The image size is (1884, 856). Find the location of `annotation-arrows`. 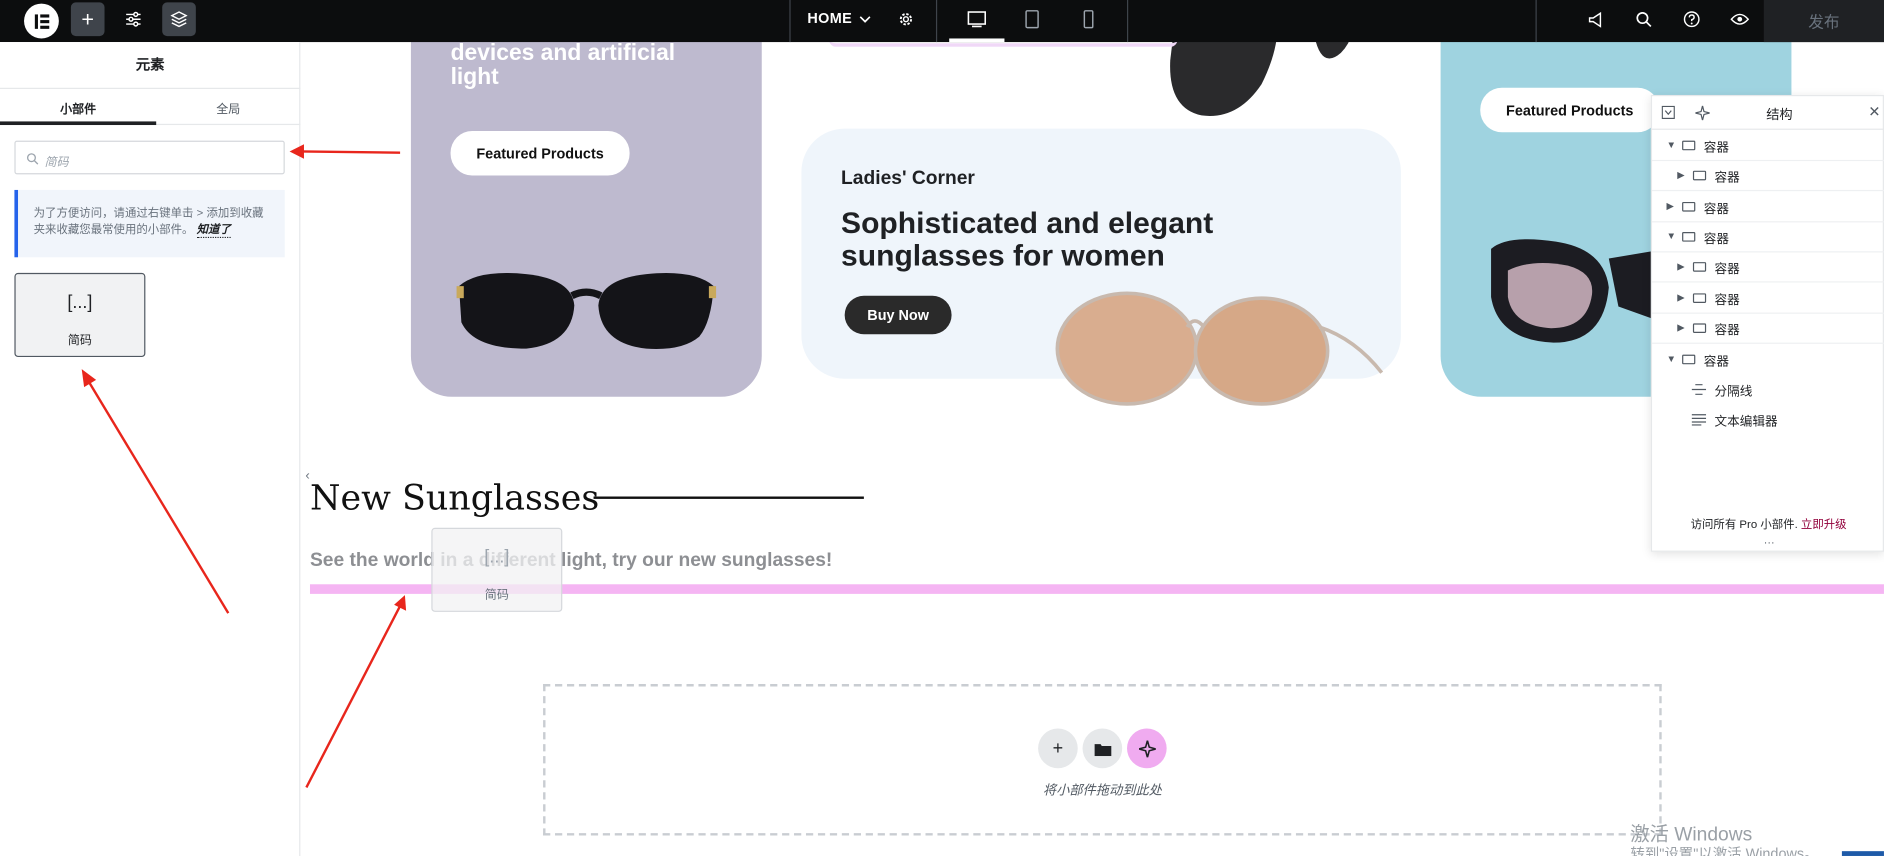

annotation-arrows is located at coordinates (244, 466).